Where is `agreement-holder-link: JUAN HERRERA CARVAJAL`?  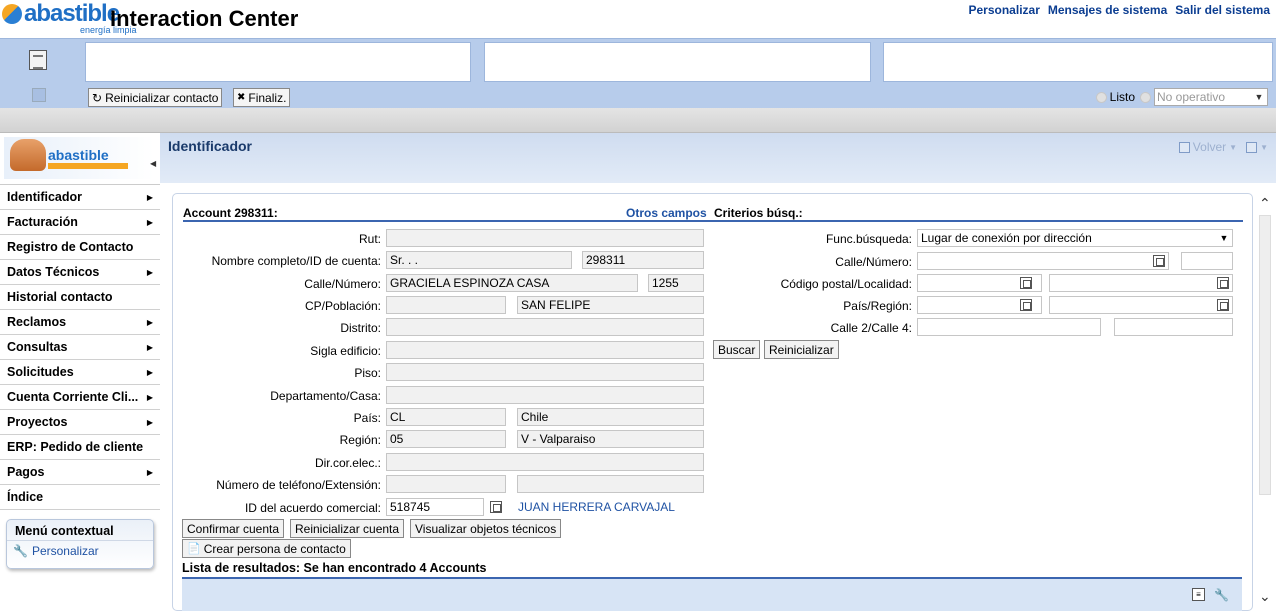
agreement-holder-link: JUAN HERRERA CARVAJAL is located at coordinates (596, 507).